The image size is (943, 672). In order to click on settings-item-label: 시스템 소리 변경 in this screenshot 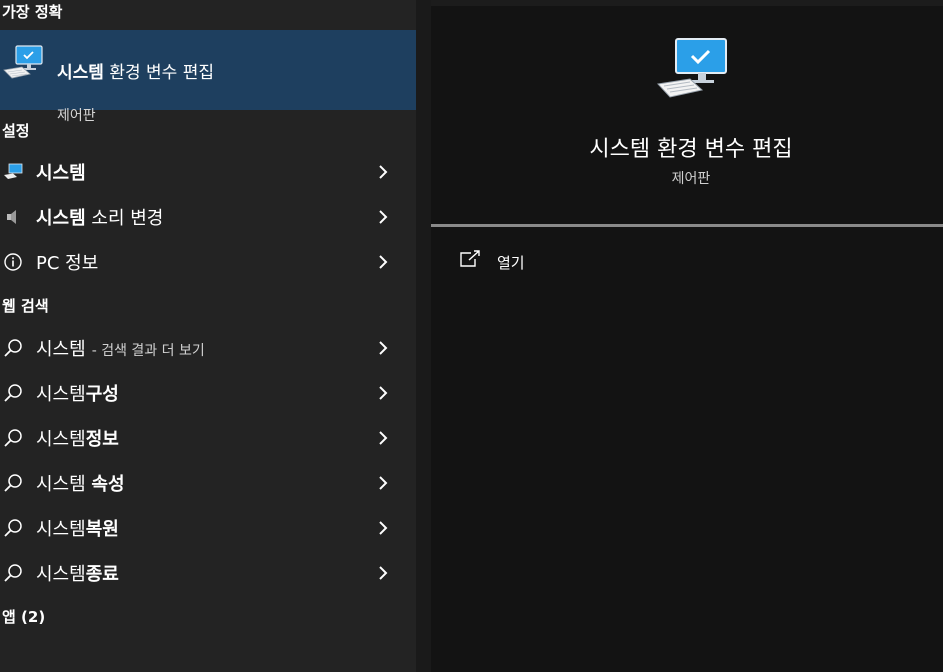, I will do `click(100, 218)`.